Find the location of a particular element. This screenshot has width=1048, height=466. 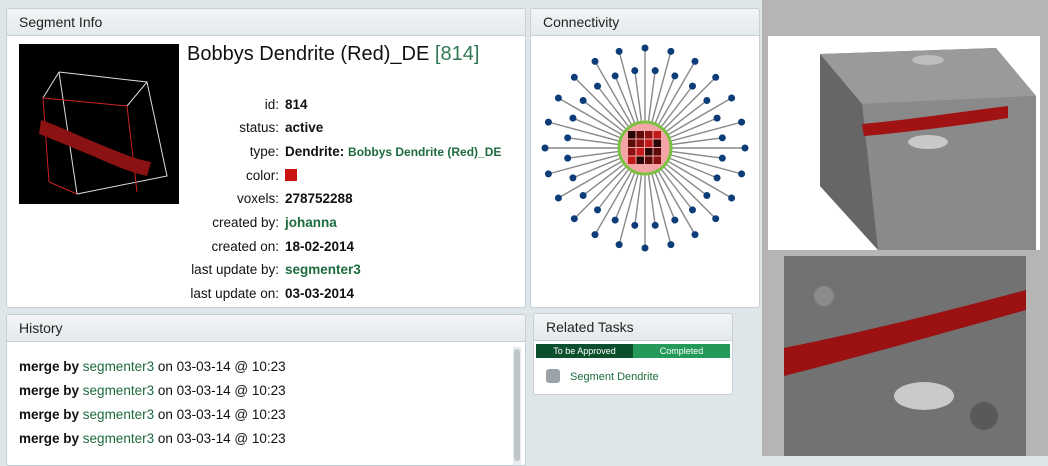

2d-slice-view is located at coordinates (905, 356).